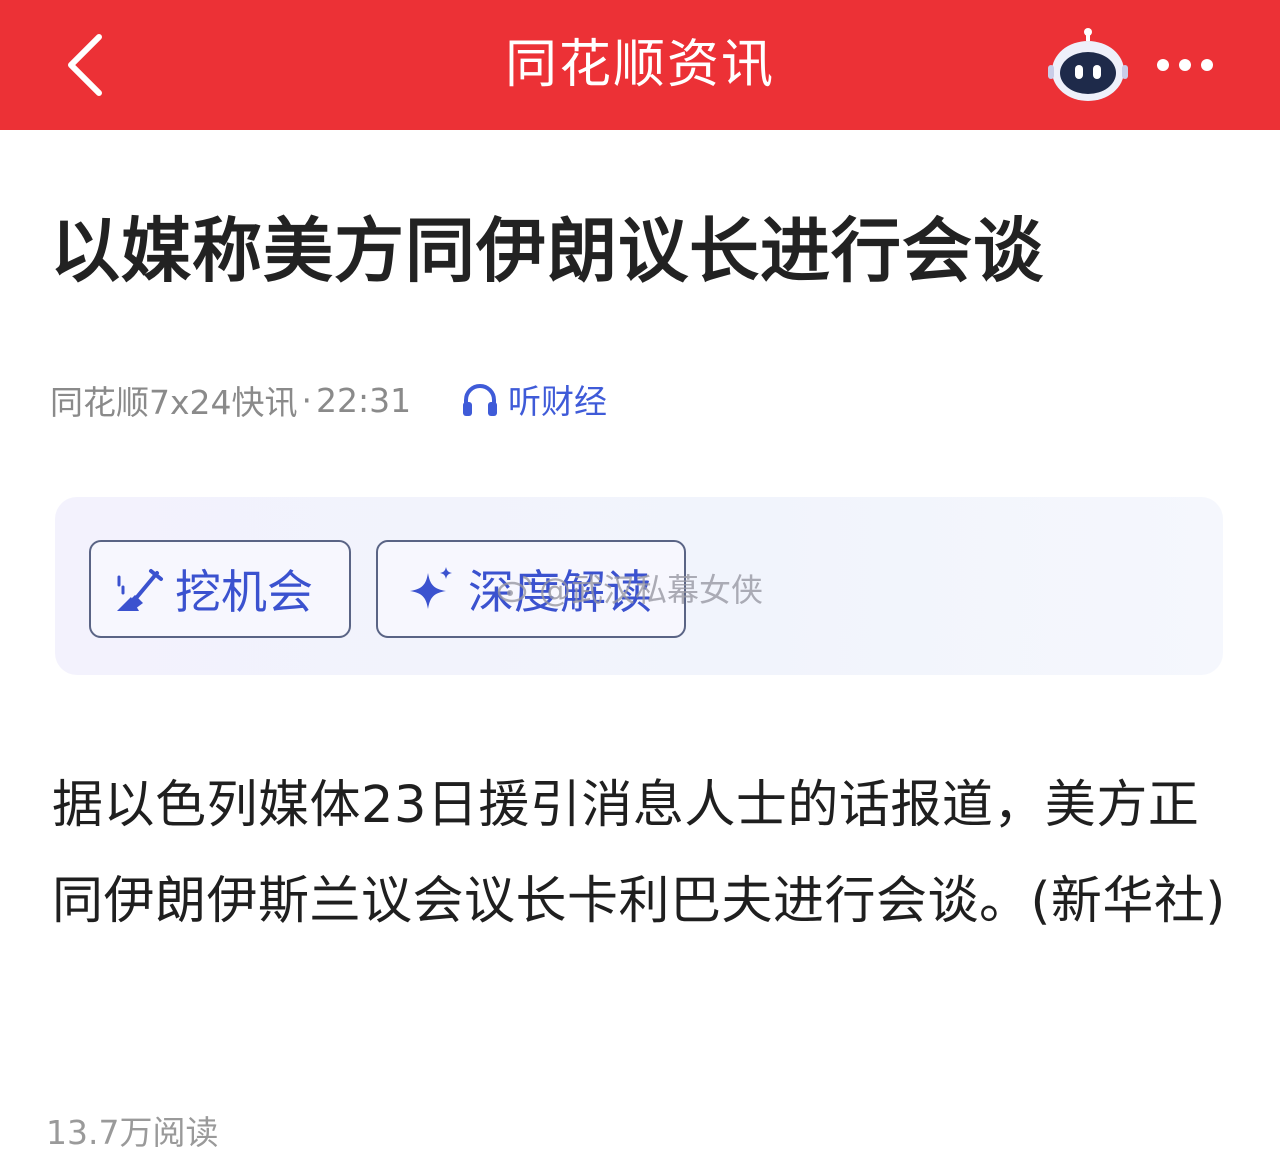  I want to click on assistant-button, so click(1088, 65).